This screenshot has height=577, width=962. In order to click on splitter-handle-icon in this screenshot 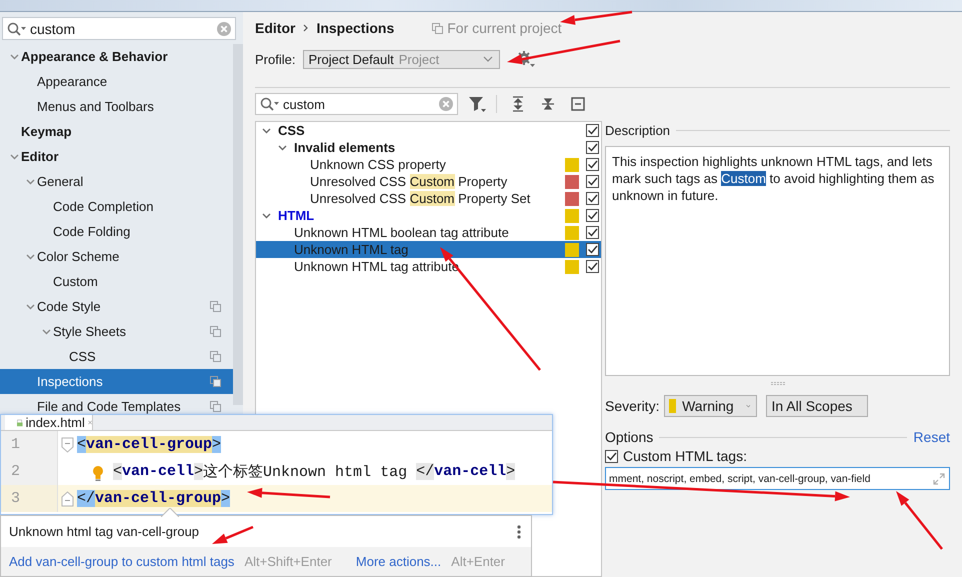, I will do `click(777, 383)`.